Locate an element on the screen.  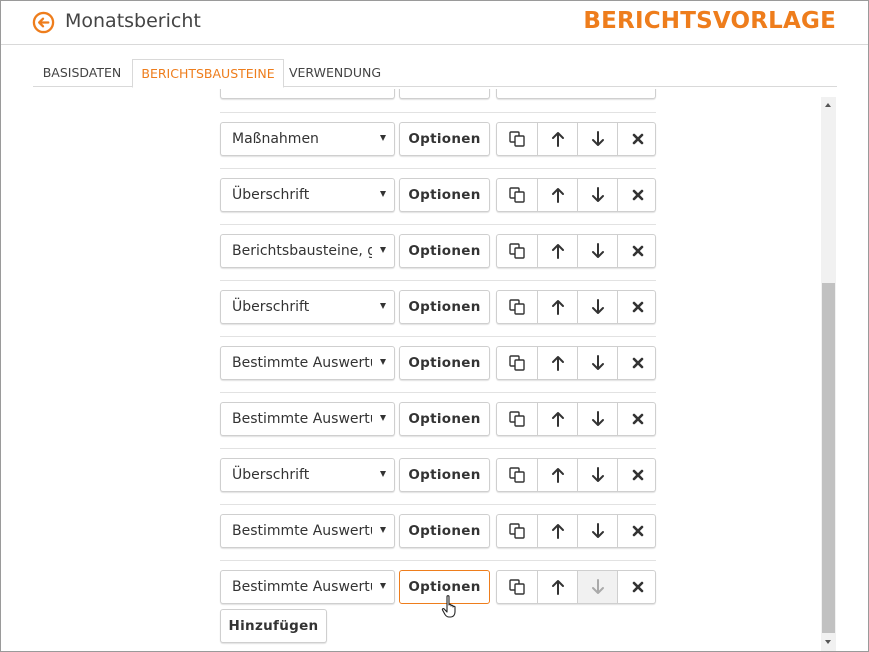
block-select: Maßnahmen is located at coordinates (307, 139).